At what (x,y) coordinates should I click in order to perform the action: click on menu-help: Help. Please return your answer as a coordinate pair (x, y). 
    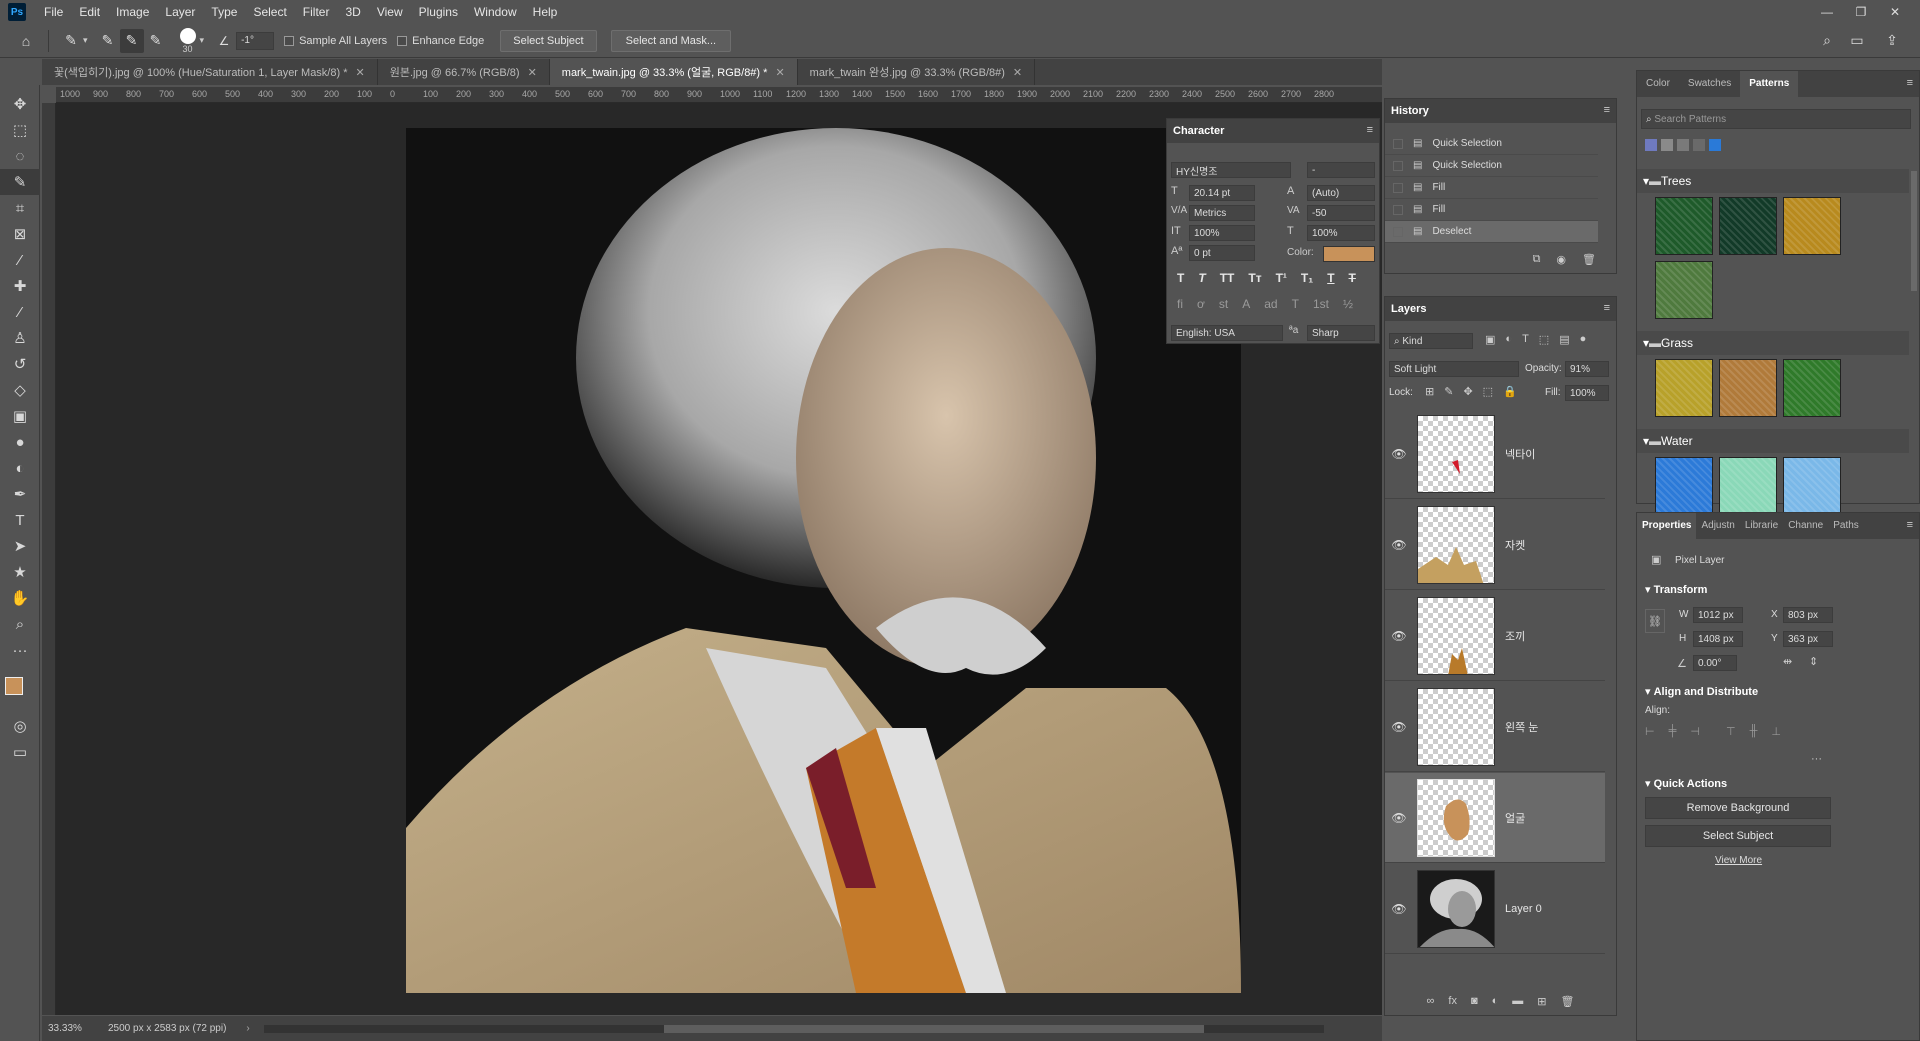
    Looking at the image, I should click on (545, 12).